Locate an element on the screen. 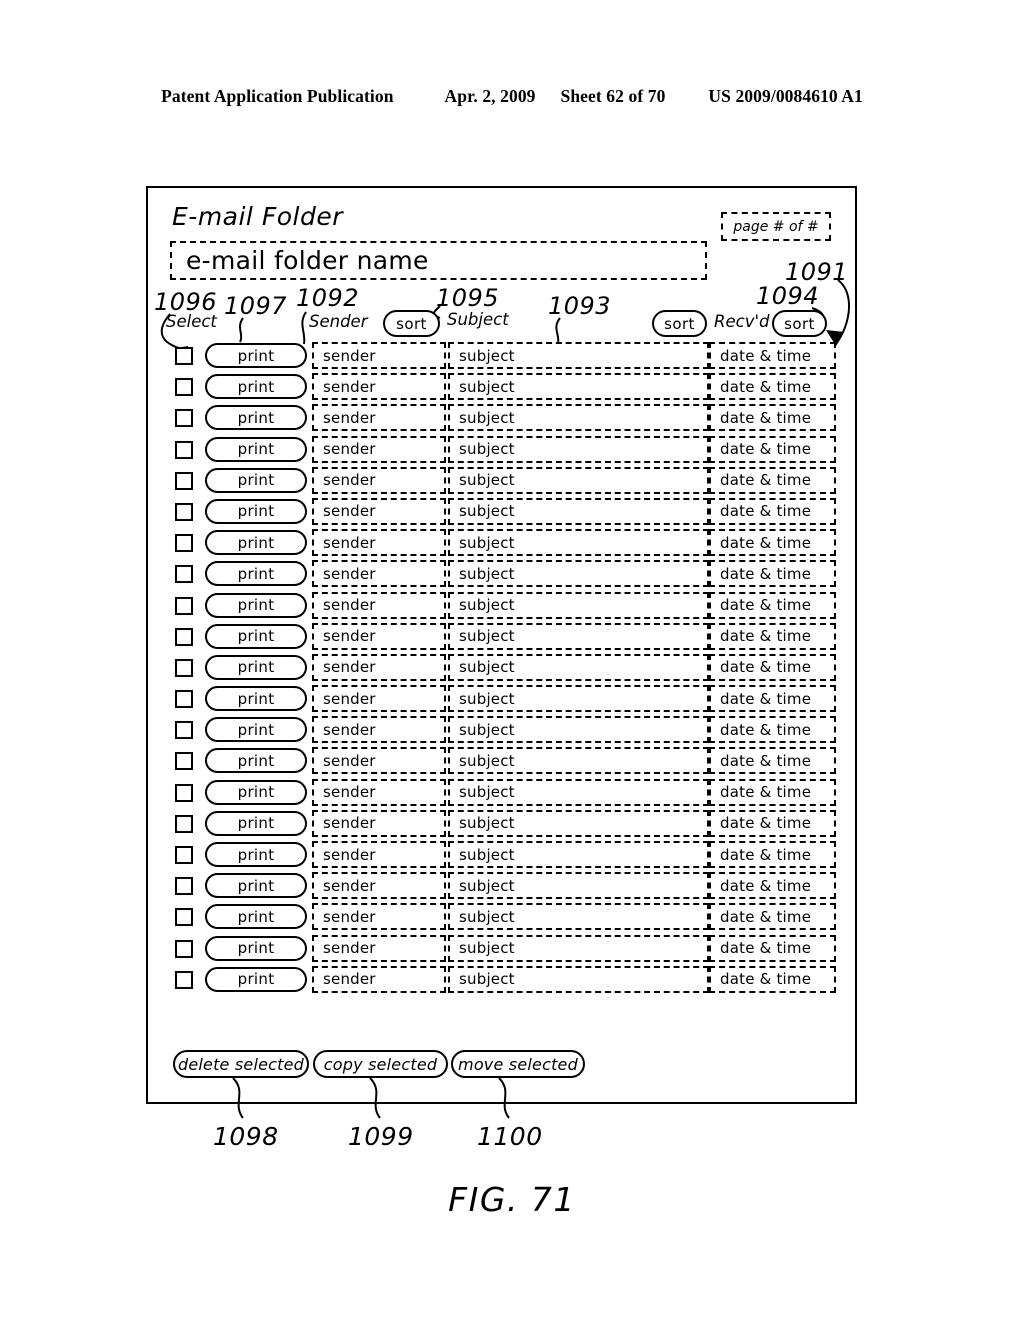  sort-button-sender: sort is located at coordinates (411, 323).